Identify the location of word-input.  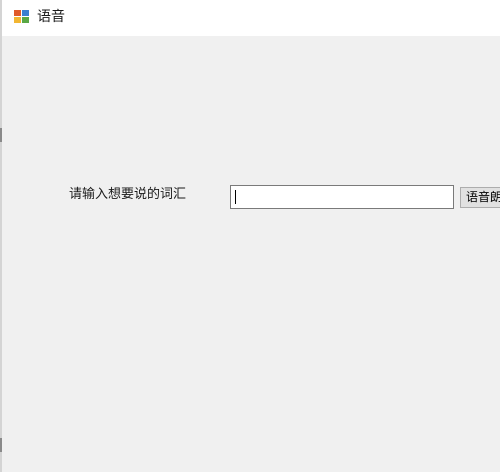
(342, 197).